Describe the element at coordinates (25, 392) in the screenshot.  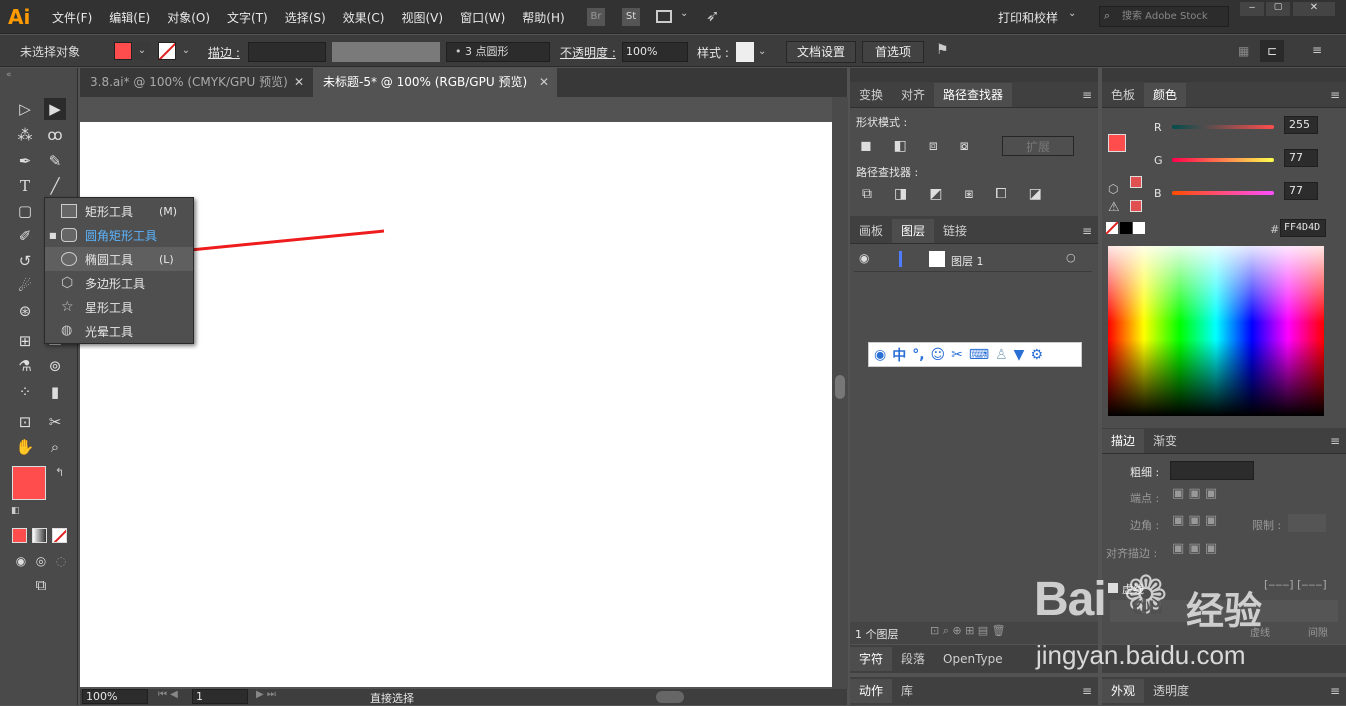
I see `symbol-sprayer-icon: ⁘` at that location.